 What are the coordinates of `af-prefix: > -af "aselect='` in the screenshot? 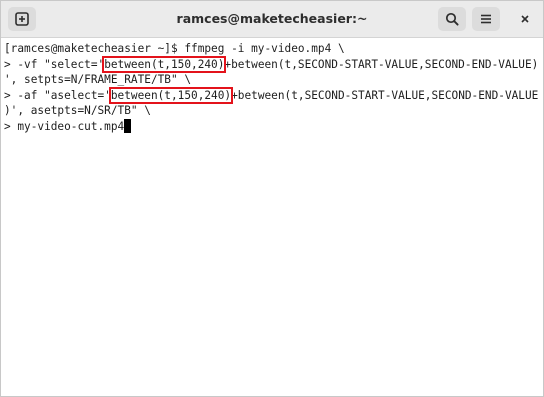 It's located at (57, 95).